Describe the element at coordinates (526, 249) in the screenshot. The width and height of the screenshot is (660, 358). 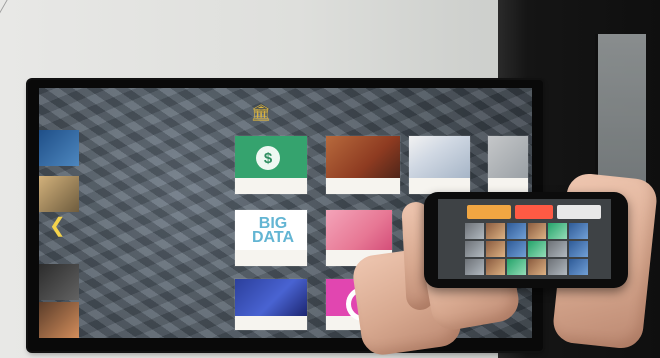
I see `phone-content-grid` at that location.